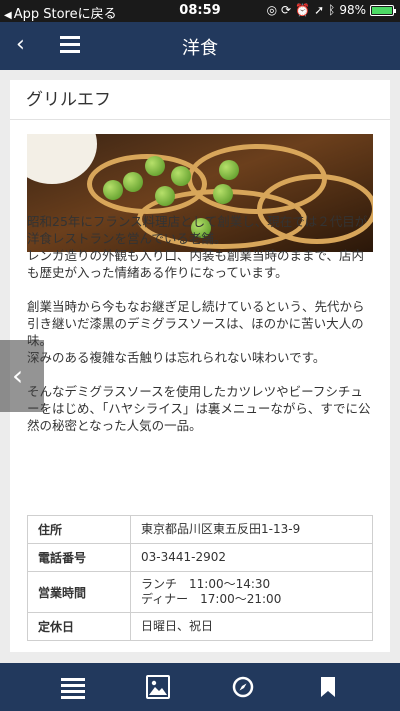 Image resolution: width=400 pixels, height=711 pixels. I want to click on alarm-icon: ⏰, so click(303, 10).